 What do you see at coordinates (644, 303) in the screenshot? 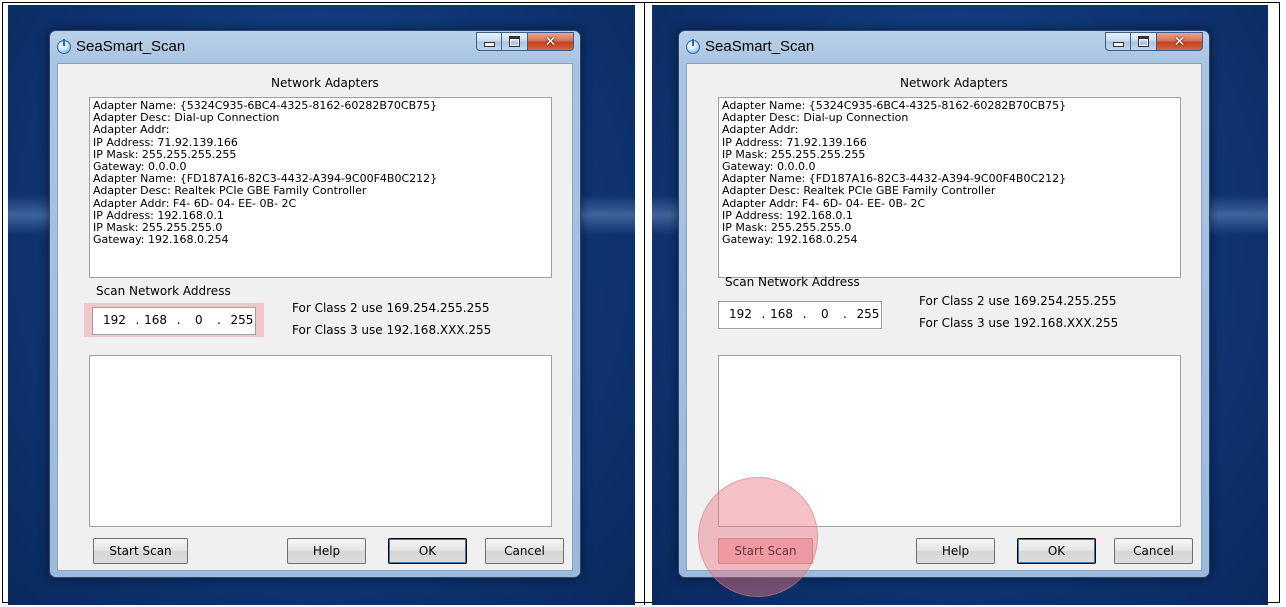
I see `panel-divider` at bounding box center [644, 303].